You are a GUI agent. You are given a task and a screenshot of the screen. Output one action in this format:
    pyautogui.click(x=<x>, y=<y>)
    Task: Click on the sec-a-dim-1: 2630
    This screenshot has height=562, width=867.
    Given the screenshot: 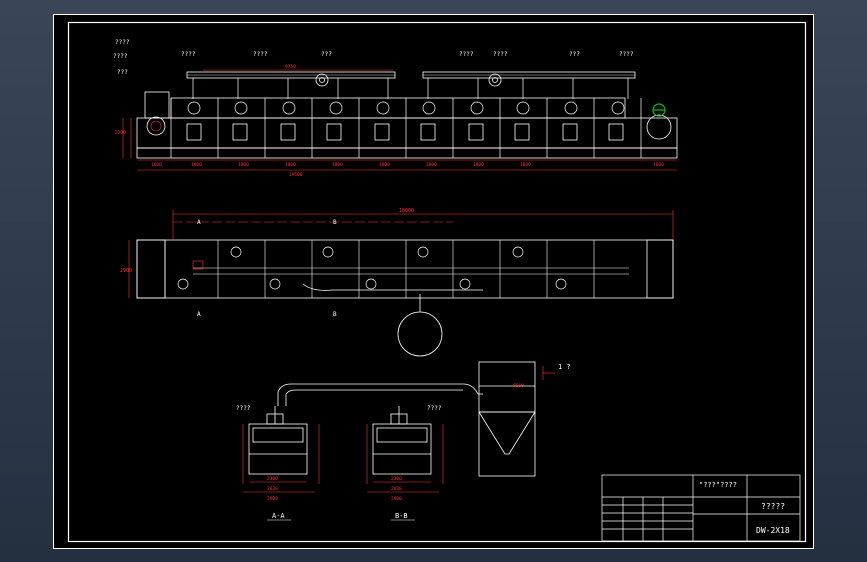 What is the action you would take?
    pyautogui.click(x=272, y=489)
    